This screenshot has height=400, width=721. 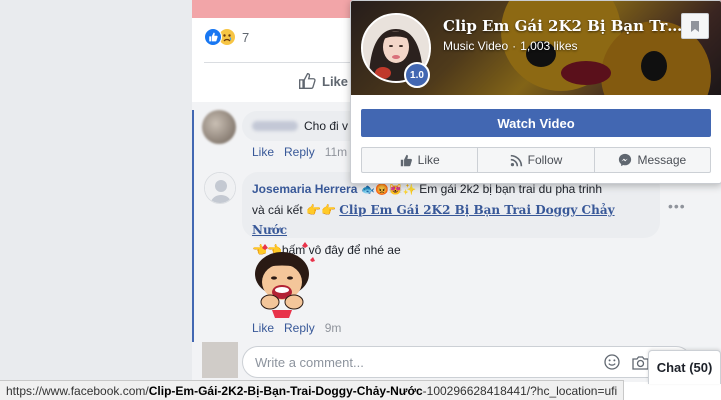 I want to click on like-reaction-icon, so click(x=213, y=37).